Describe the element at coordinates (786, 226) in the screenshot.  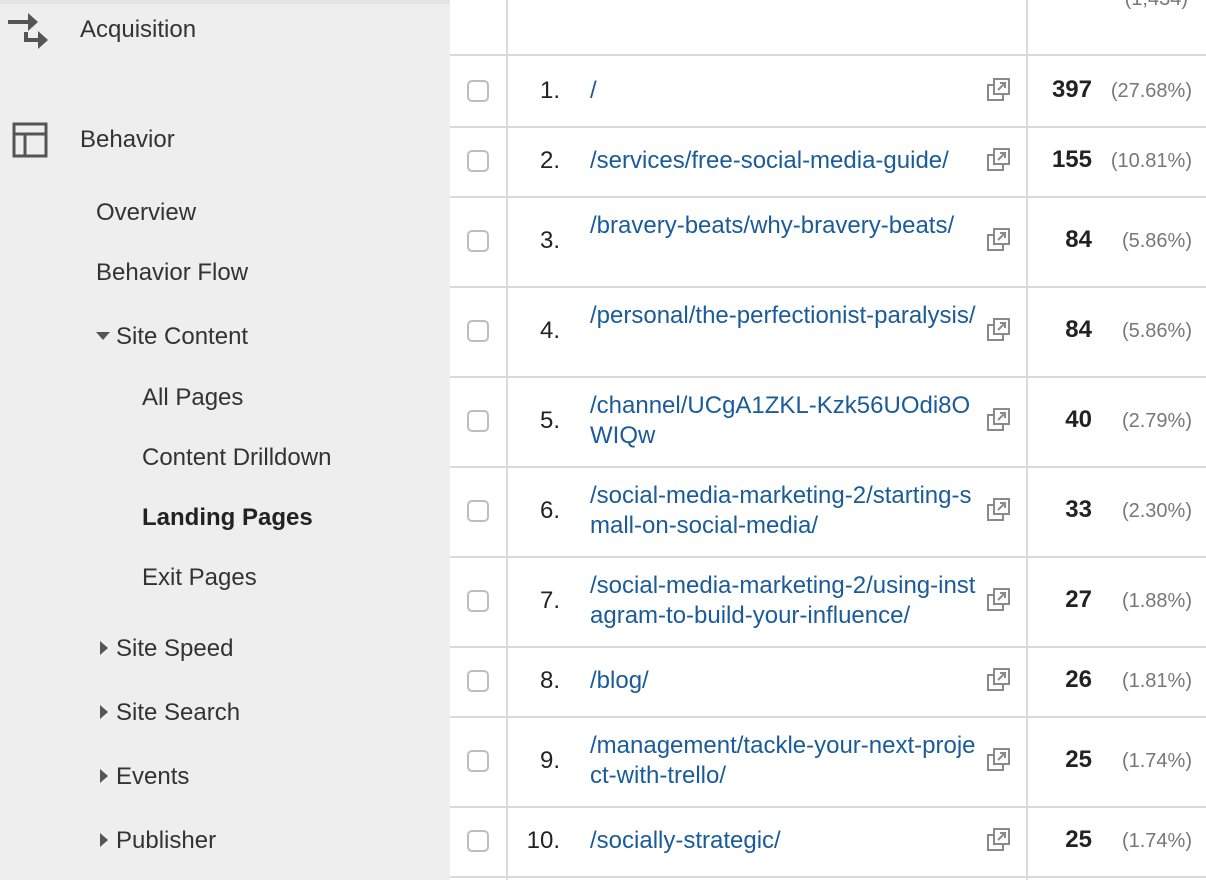
I see `row-page-link: /bravery-beats/why-bravery-beats/` at that location.